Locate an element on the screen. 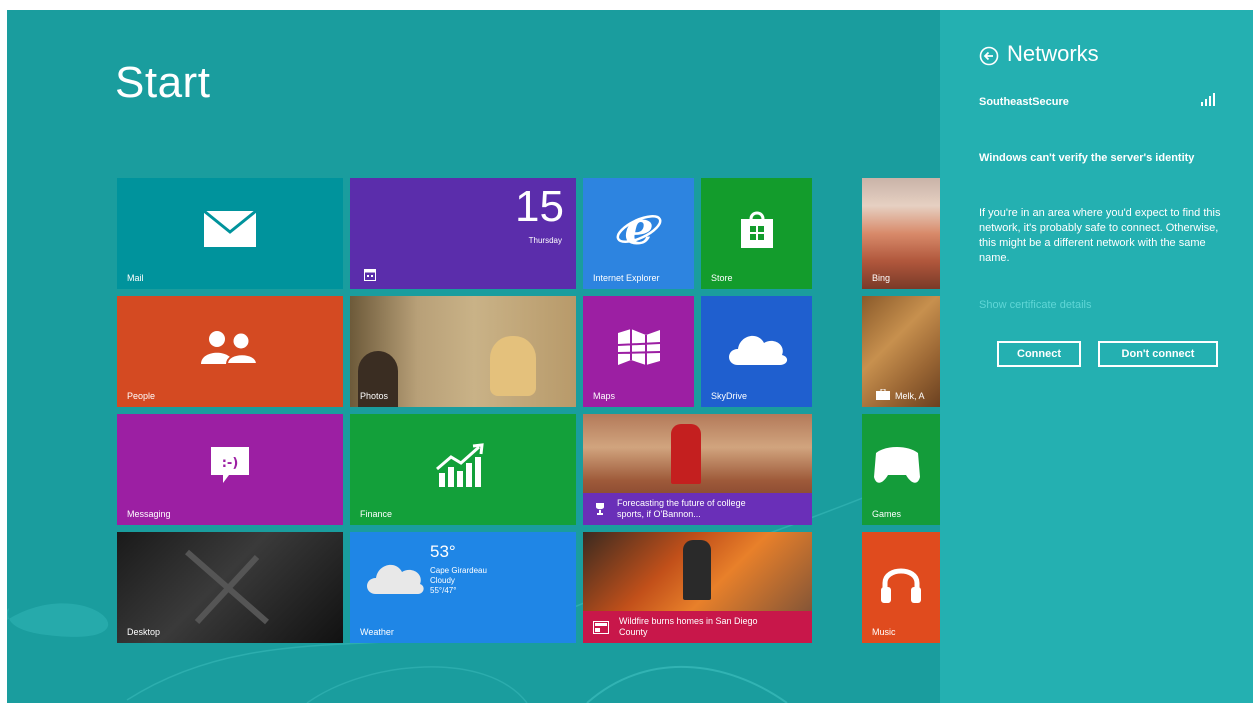 The width and height of the screenshot is (1253, 705). messaging-icon: :-) is located at coordinates (230, 465).